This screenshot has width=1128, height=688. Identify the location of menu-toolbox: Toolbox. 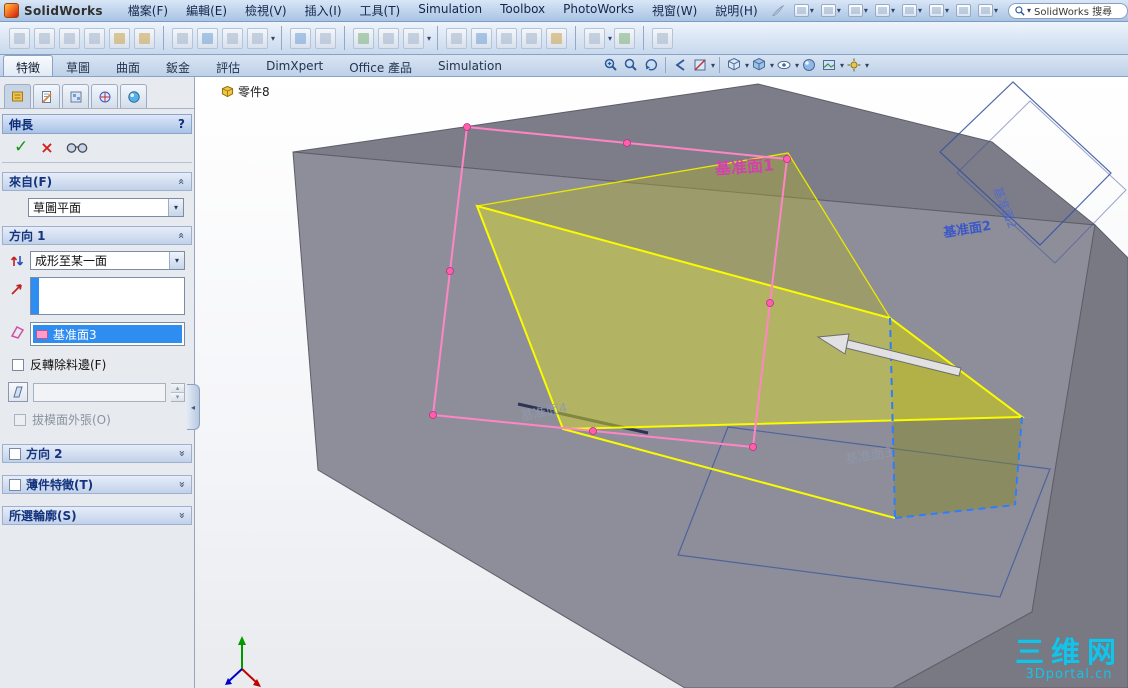
(522, 10).